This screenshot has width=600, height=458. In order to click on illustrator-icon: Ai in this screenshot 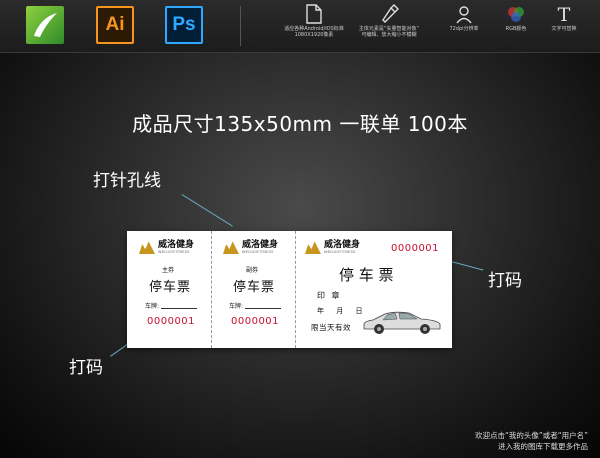, I will do `click(115, 25)`.